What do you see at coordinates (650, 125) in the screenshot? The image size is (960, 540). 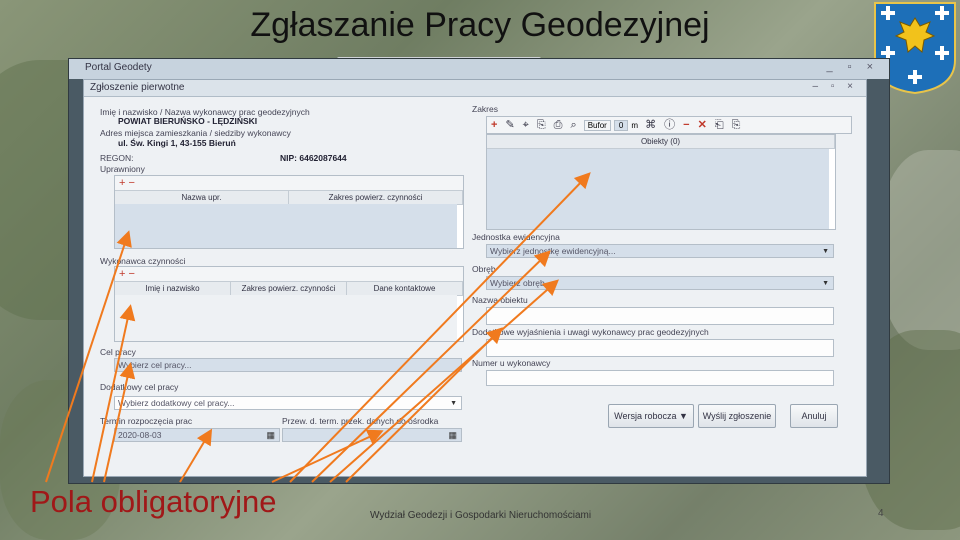 I see `select-icon: ⌘` at bounding box center [650, 125].